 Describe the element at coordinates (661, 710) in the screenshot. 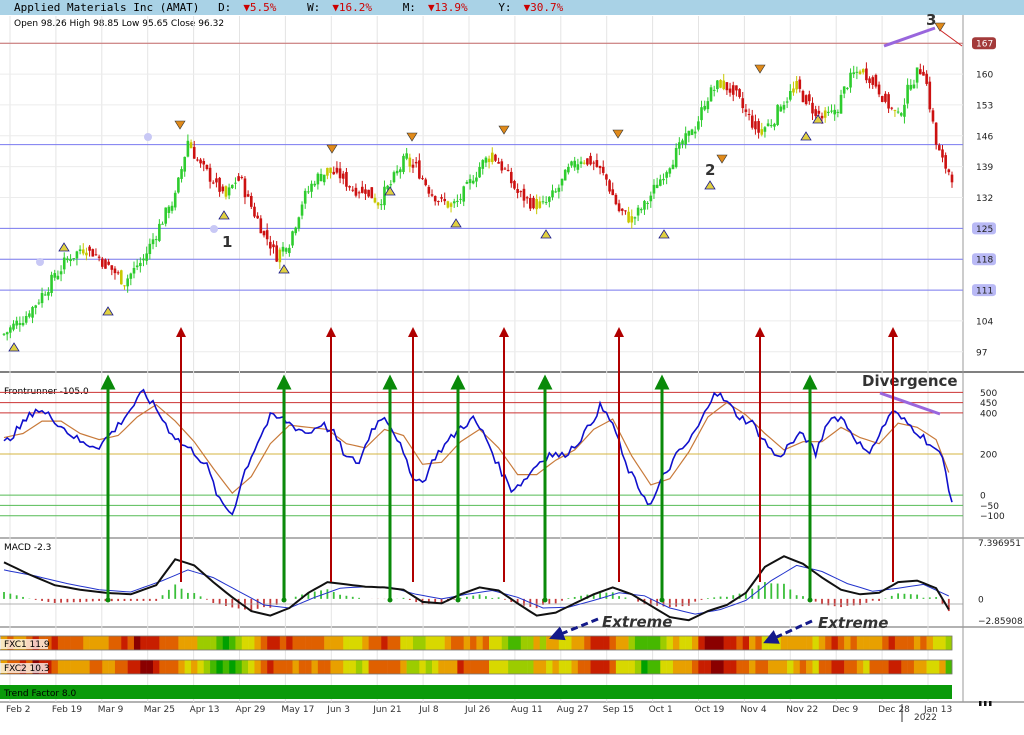

I see `x-axis-tick-label: Oct 1` at that location.